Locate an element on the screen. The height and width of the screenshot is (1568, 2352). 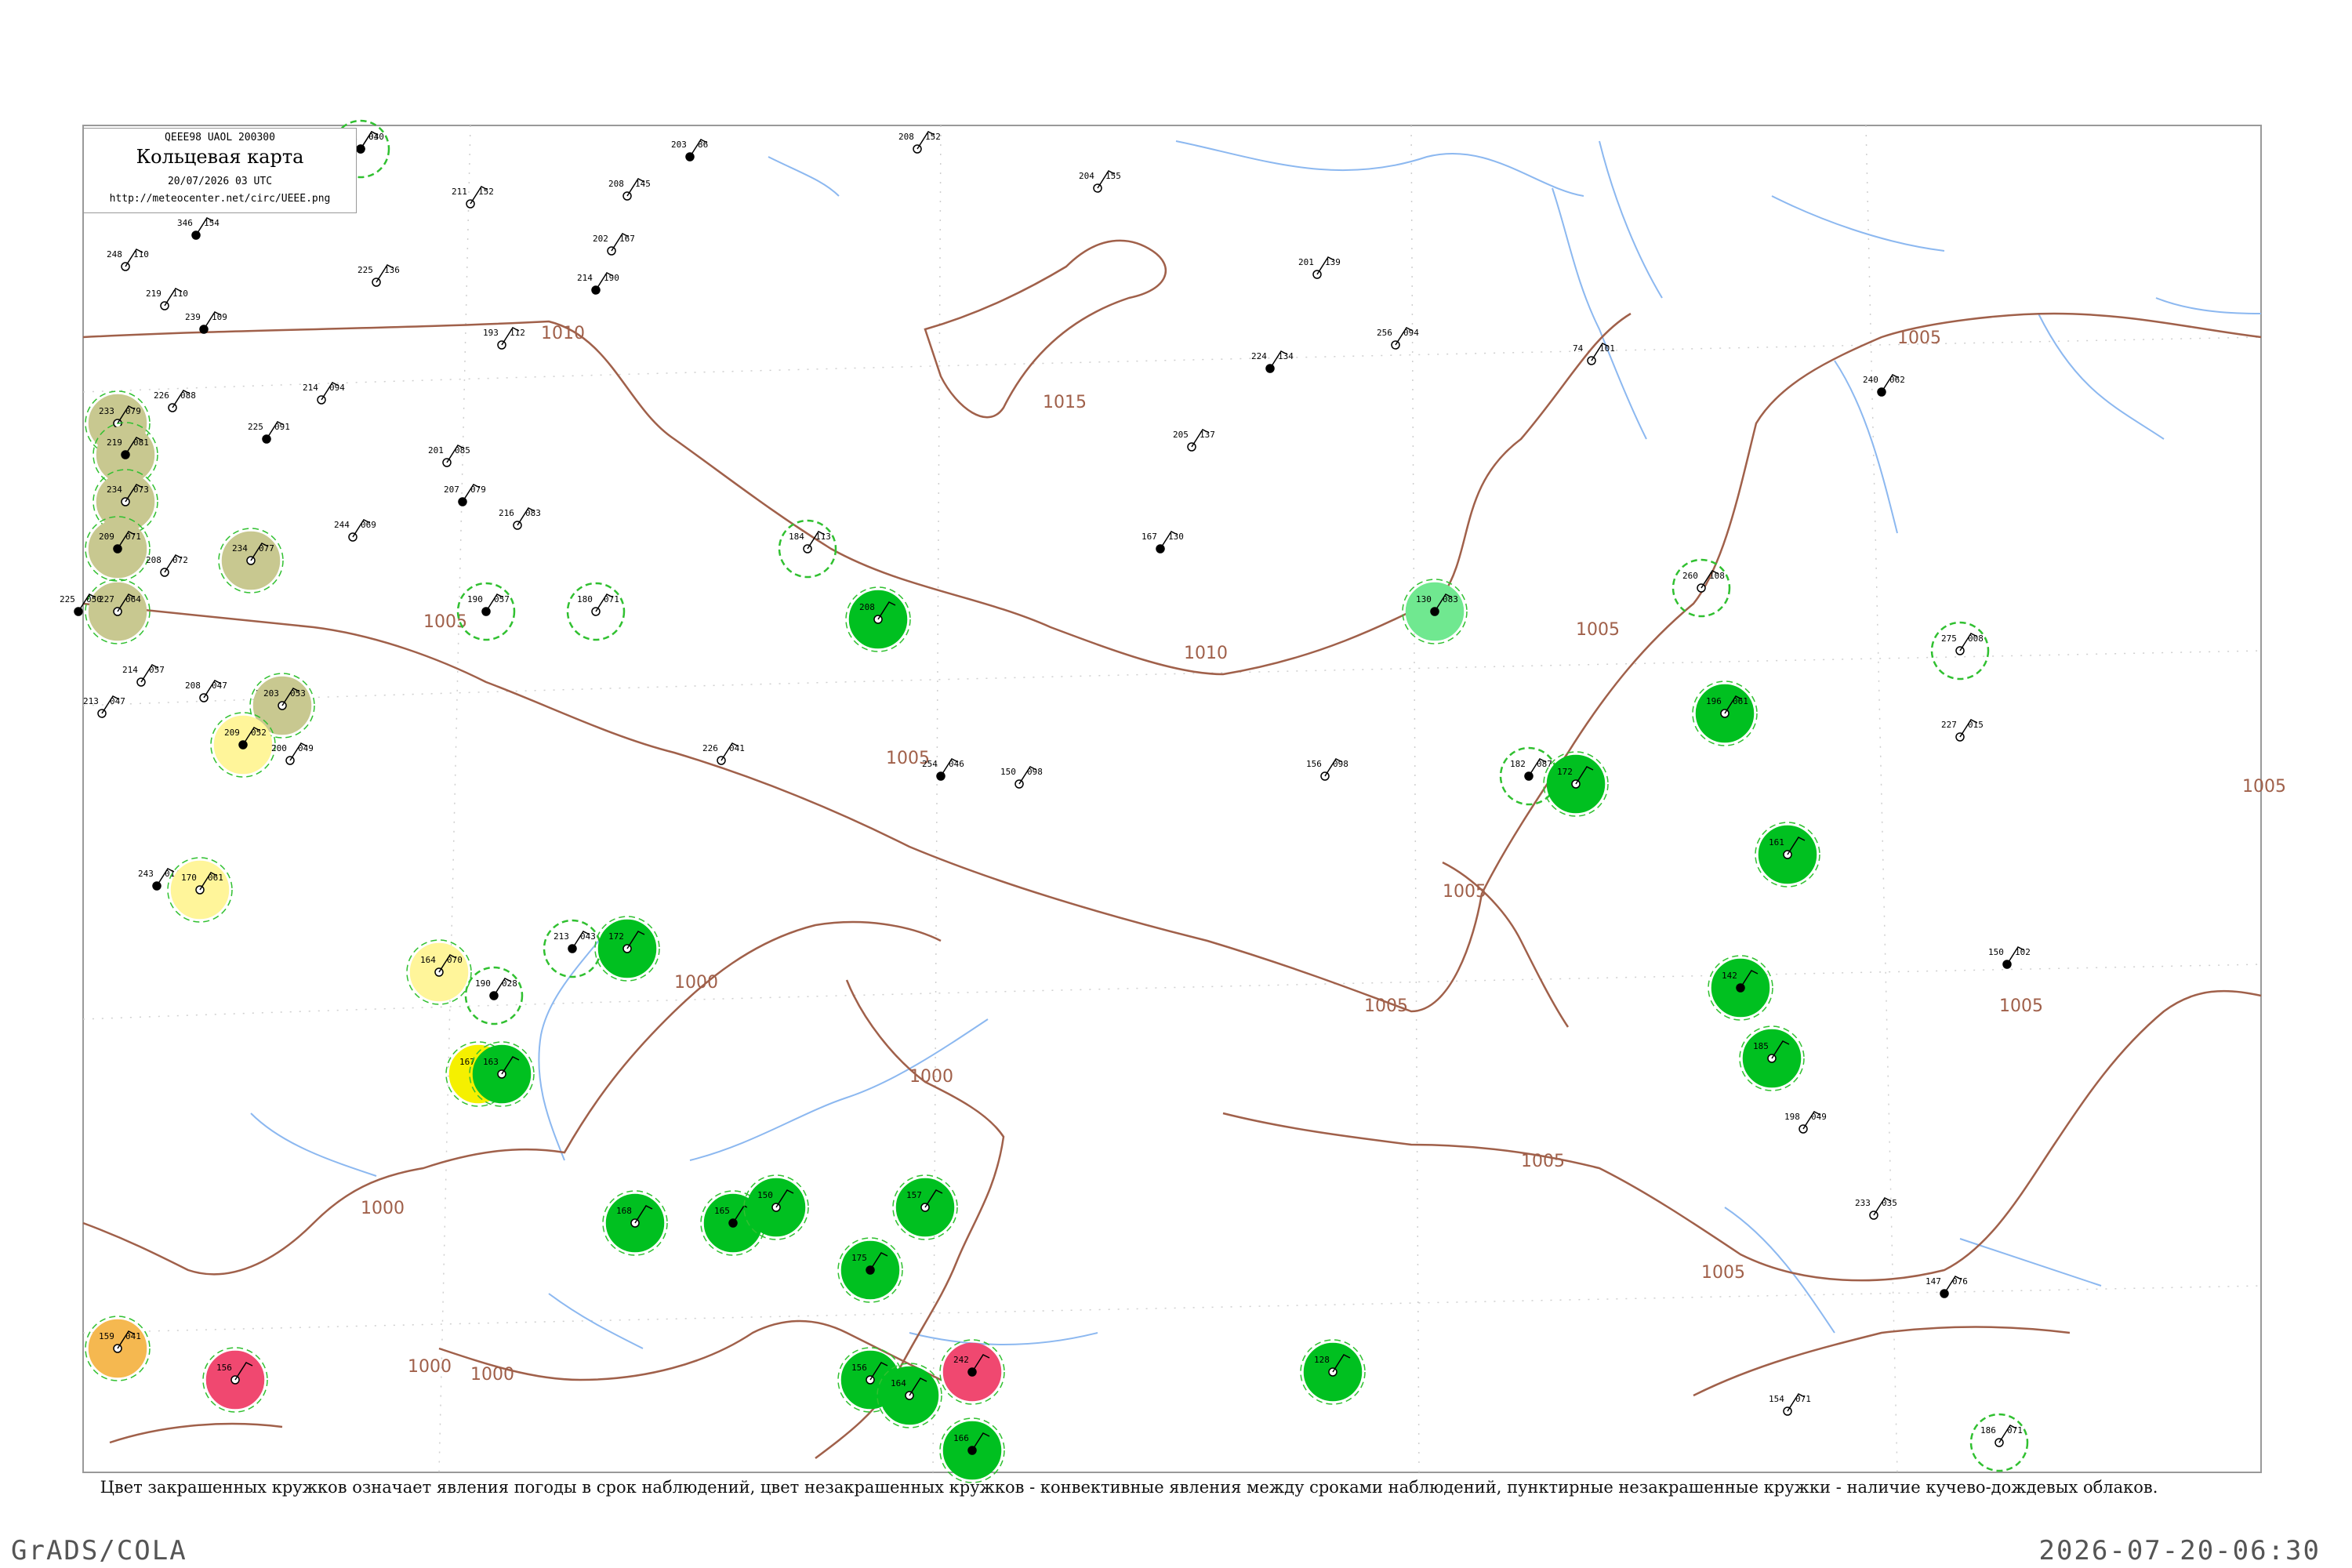
station-temp: 170 is located at coordinates (189, 878).